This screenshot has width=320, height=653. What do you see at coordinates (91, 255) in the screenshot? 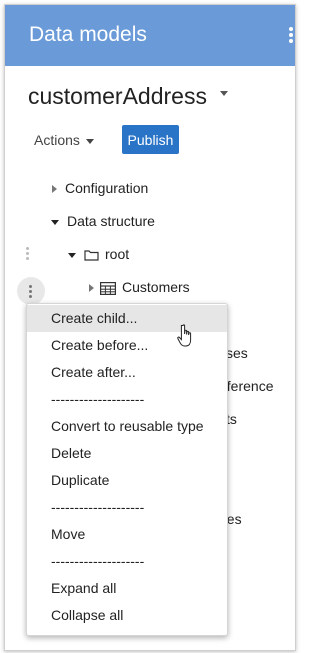
I see `folder-icon` at bounding box center [91, 255].